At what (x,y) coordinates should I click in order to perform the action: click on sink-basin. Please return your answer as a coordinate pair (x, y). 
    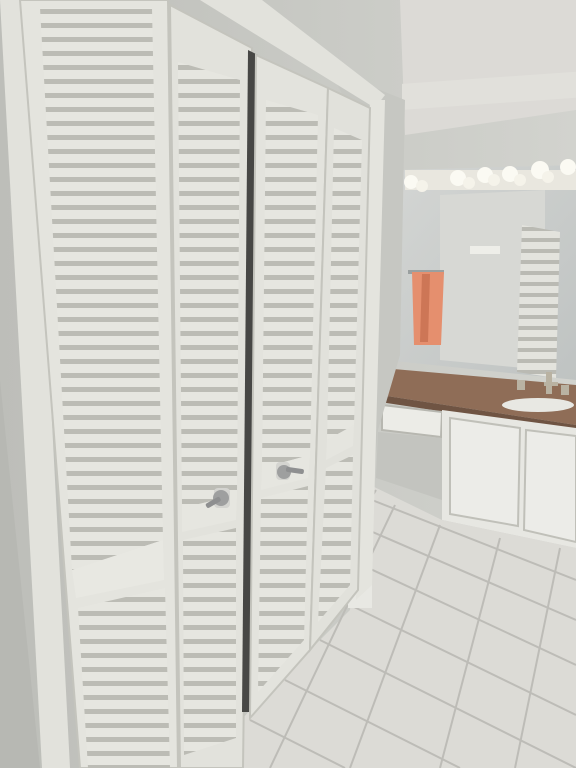
    Looking at the image, I should click on (538, 405).